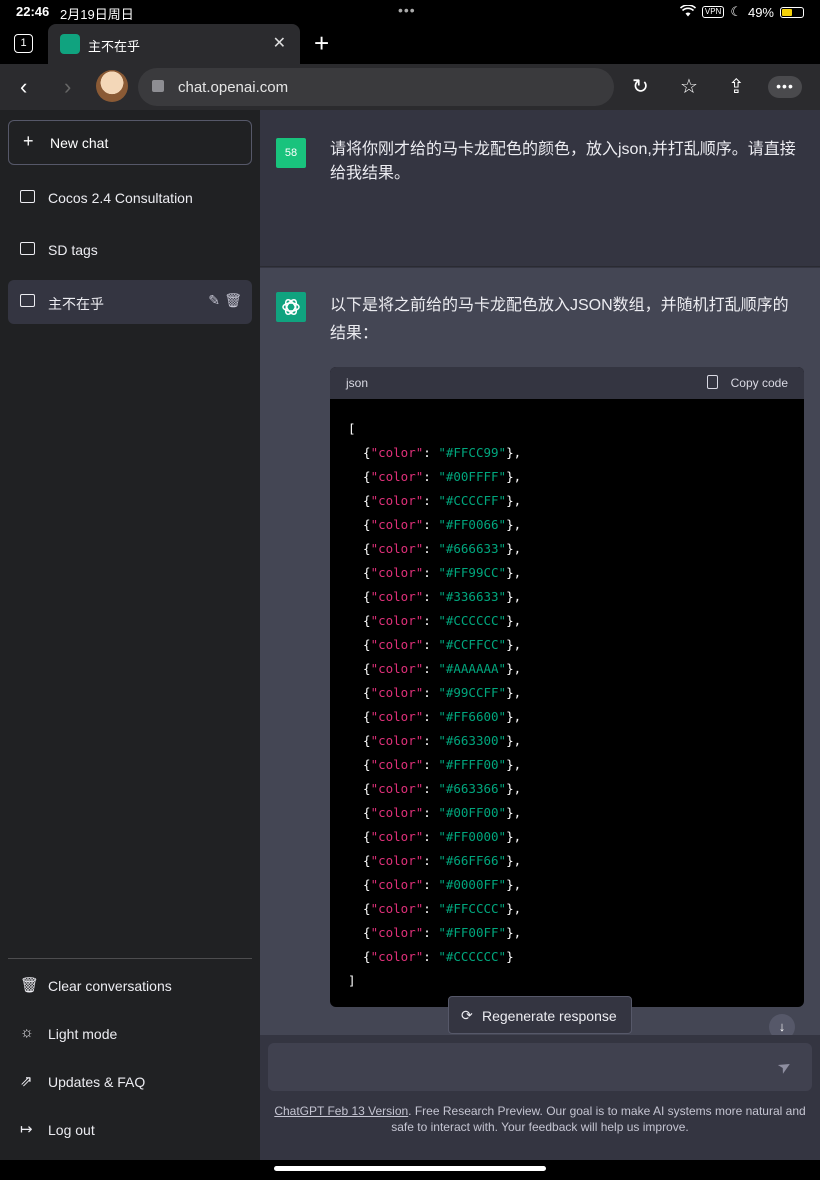 This screenshot has width=820, height=1180. I want to click on regenerate-response-button: ⟳ Regenerate response, so click(540, 1015).